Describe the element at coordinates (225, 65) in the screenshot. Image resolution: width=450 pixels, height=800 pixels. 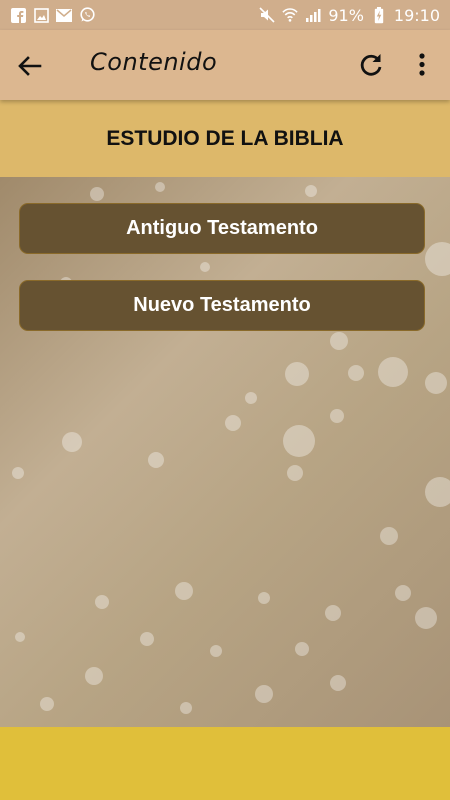
I see `app-bar: Contenido` at that location.